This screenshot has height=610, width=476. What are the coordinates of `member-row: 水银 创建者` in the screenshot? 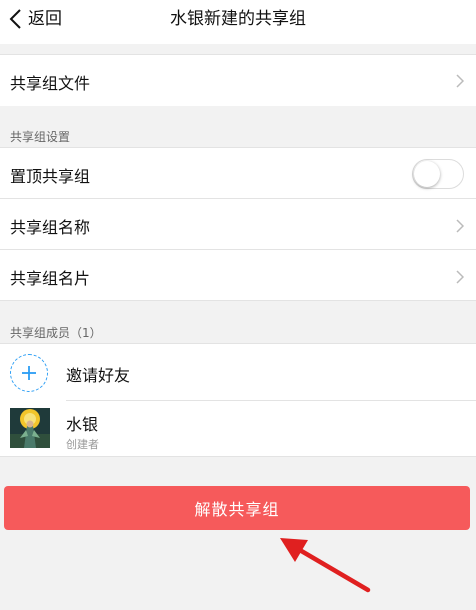 It's located at (238, 429).